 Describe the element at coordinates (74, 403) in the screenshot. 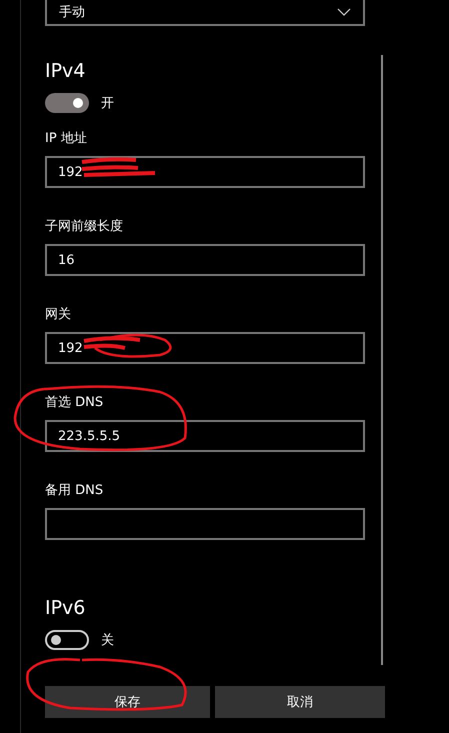

I see `field-label: 首选 DNS` at that location.